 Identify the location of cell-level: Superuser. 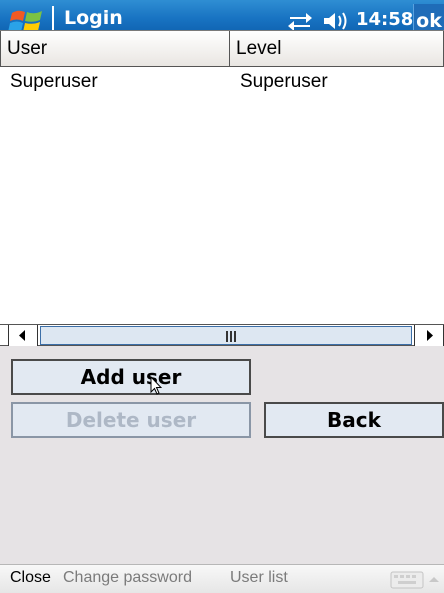
(284, 81).